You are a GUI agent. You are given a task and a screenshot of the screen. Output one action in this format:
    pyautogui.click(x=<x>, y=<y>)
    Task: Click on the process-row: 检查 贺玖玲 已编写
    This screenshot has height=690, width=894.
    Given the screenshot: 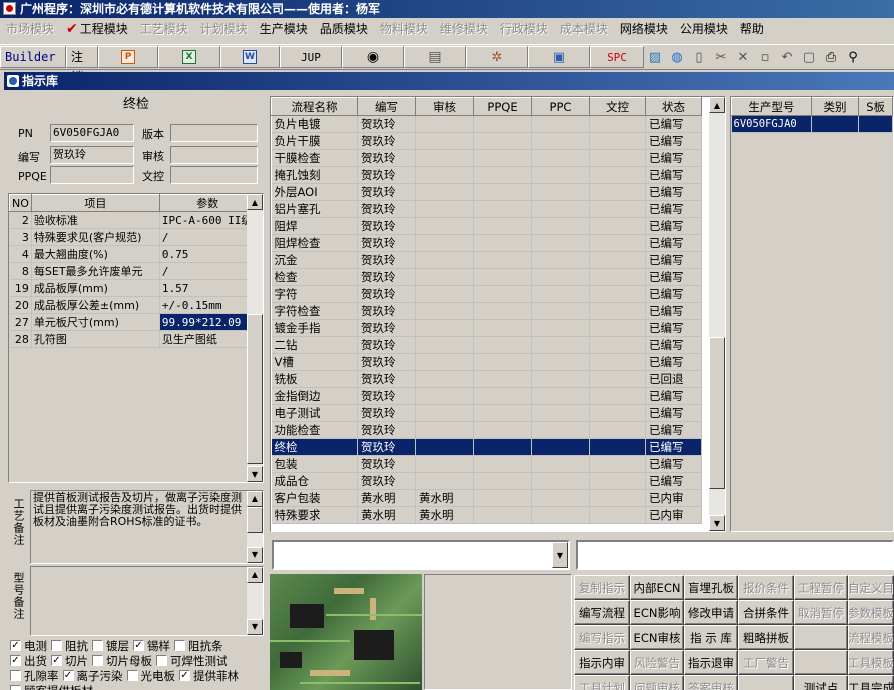 What is the action you would take?
    pyautogui.click(x=486, y=277)
    